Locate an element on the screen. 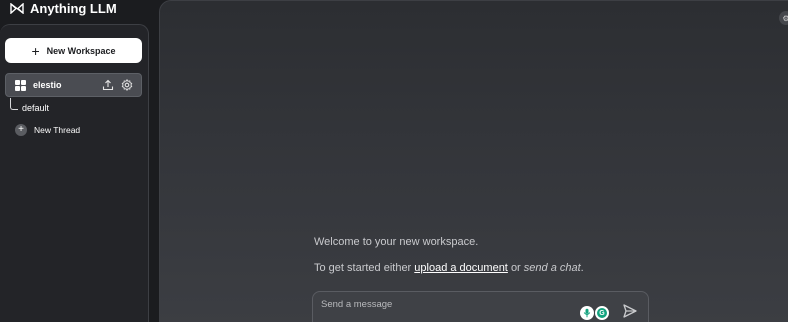 This screenshot has width=788, height=322. anything-llm-logo-icon is located at coordinates (17, 8).